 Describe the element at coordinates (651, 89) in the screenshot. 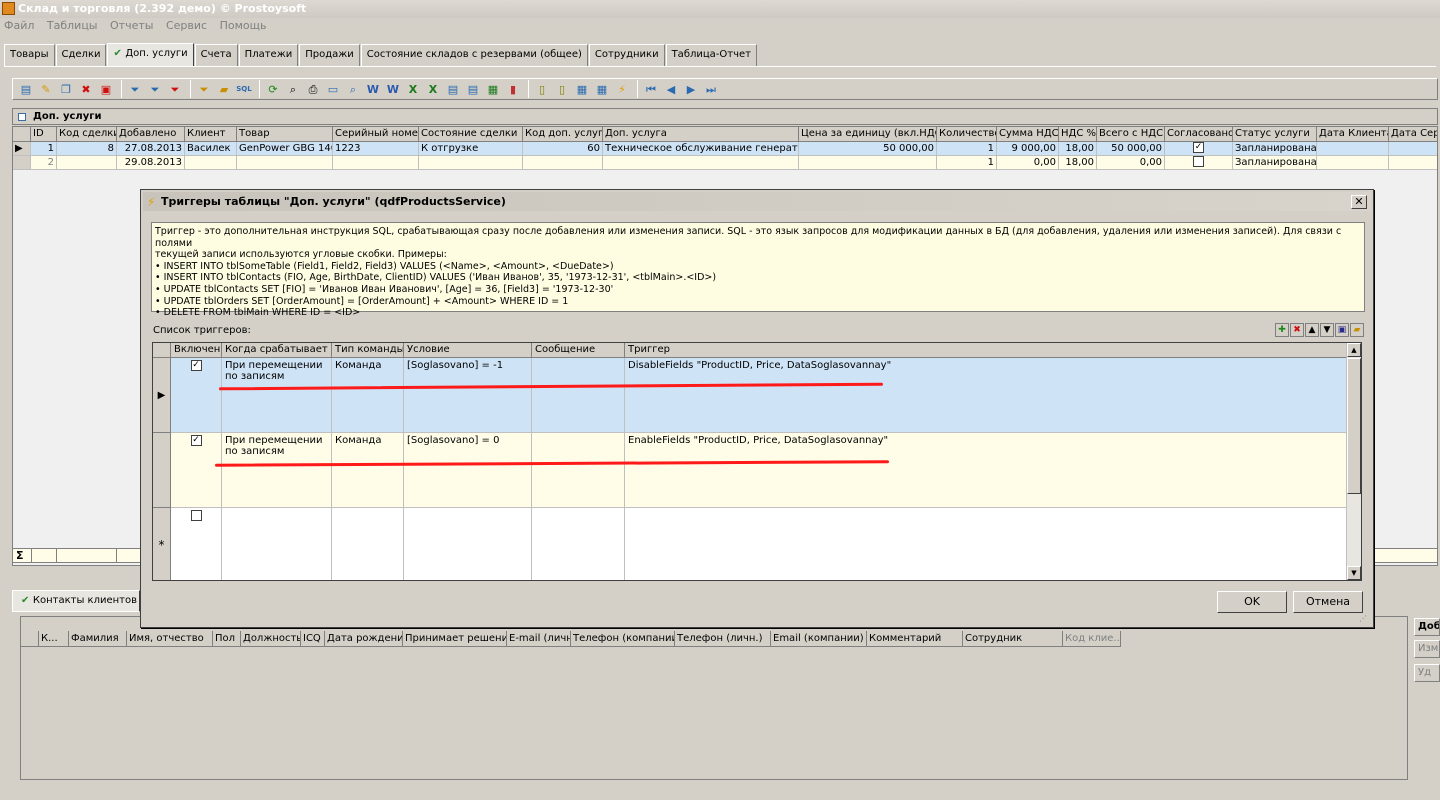

I see `first-record-icon: ⏮` at that location.